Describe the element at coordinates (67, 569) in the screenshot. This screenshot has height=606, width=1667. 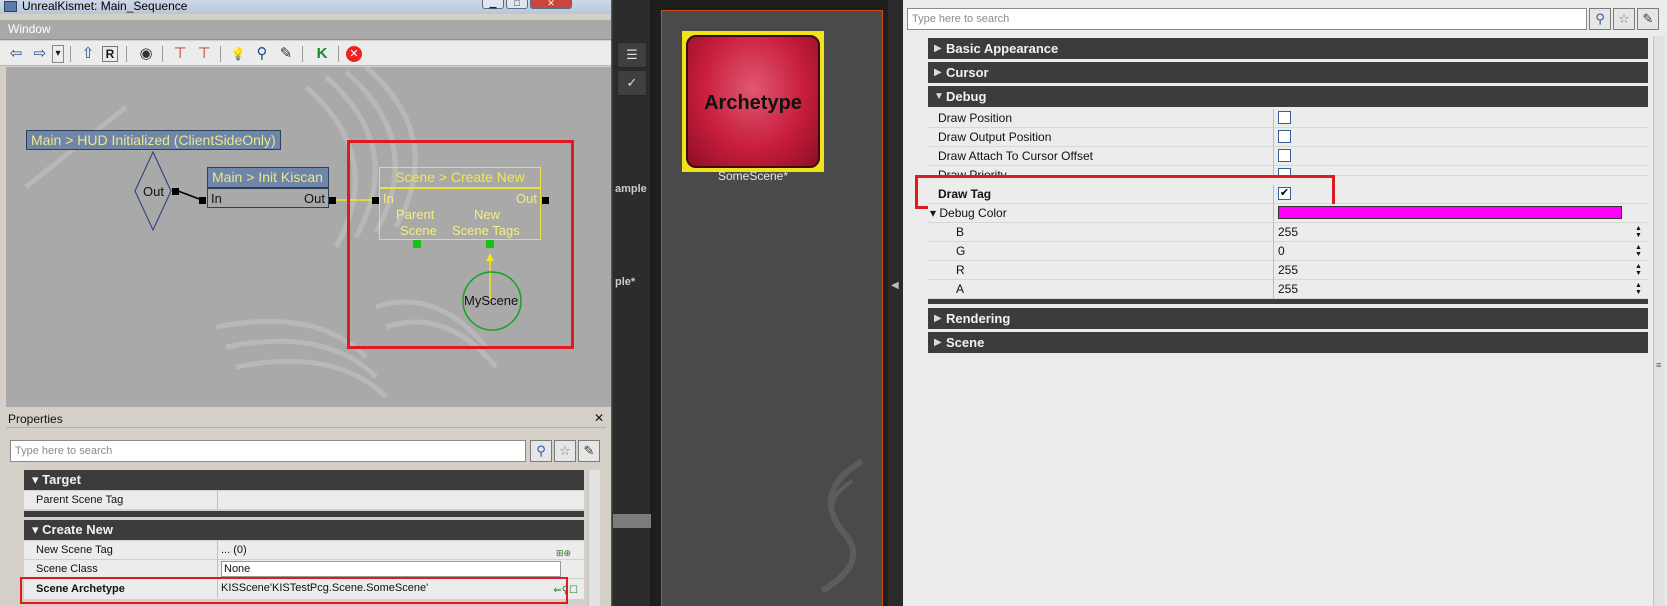
I see `row-key: Scene Class` at that location.